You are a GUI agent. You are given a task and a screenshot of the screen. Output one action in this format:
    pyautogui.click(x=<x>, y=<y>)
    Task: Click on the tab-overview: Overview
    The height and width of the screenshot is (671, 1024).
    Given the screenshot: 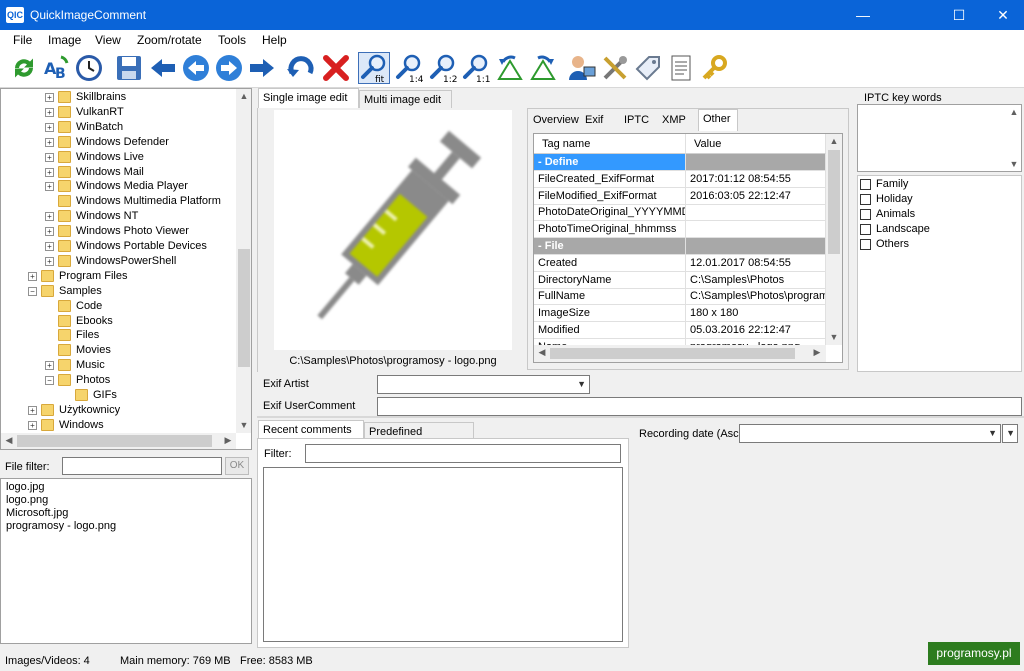 What is the action you would take?
    pyautogui.click(x=554, y=121)
    